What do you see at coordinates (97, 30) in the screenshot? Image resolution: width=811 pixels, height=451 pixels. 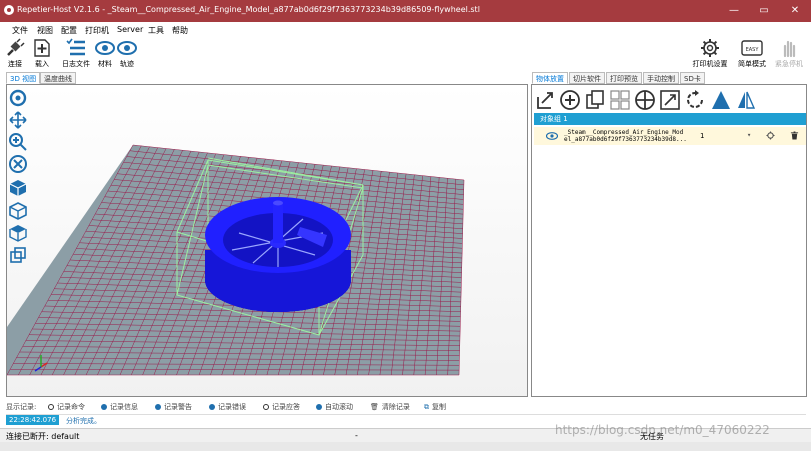 I see `menu-printer: 打印机` at bounding box center [97, 30].